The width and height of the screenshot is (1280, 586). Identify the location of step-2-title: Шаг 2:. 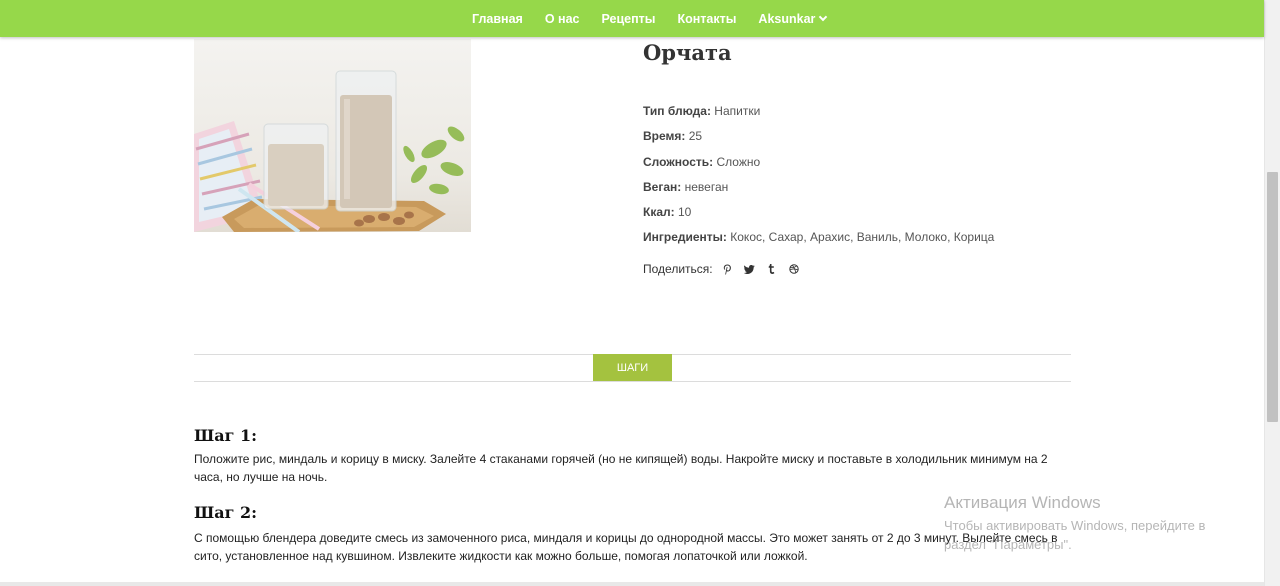
(226, 512).